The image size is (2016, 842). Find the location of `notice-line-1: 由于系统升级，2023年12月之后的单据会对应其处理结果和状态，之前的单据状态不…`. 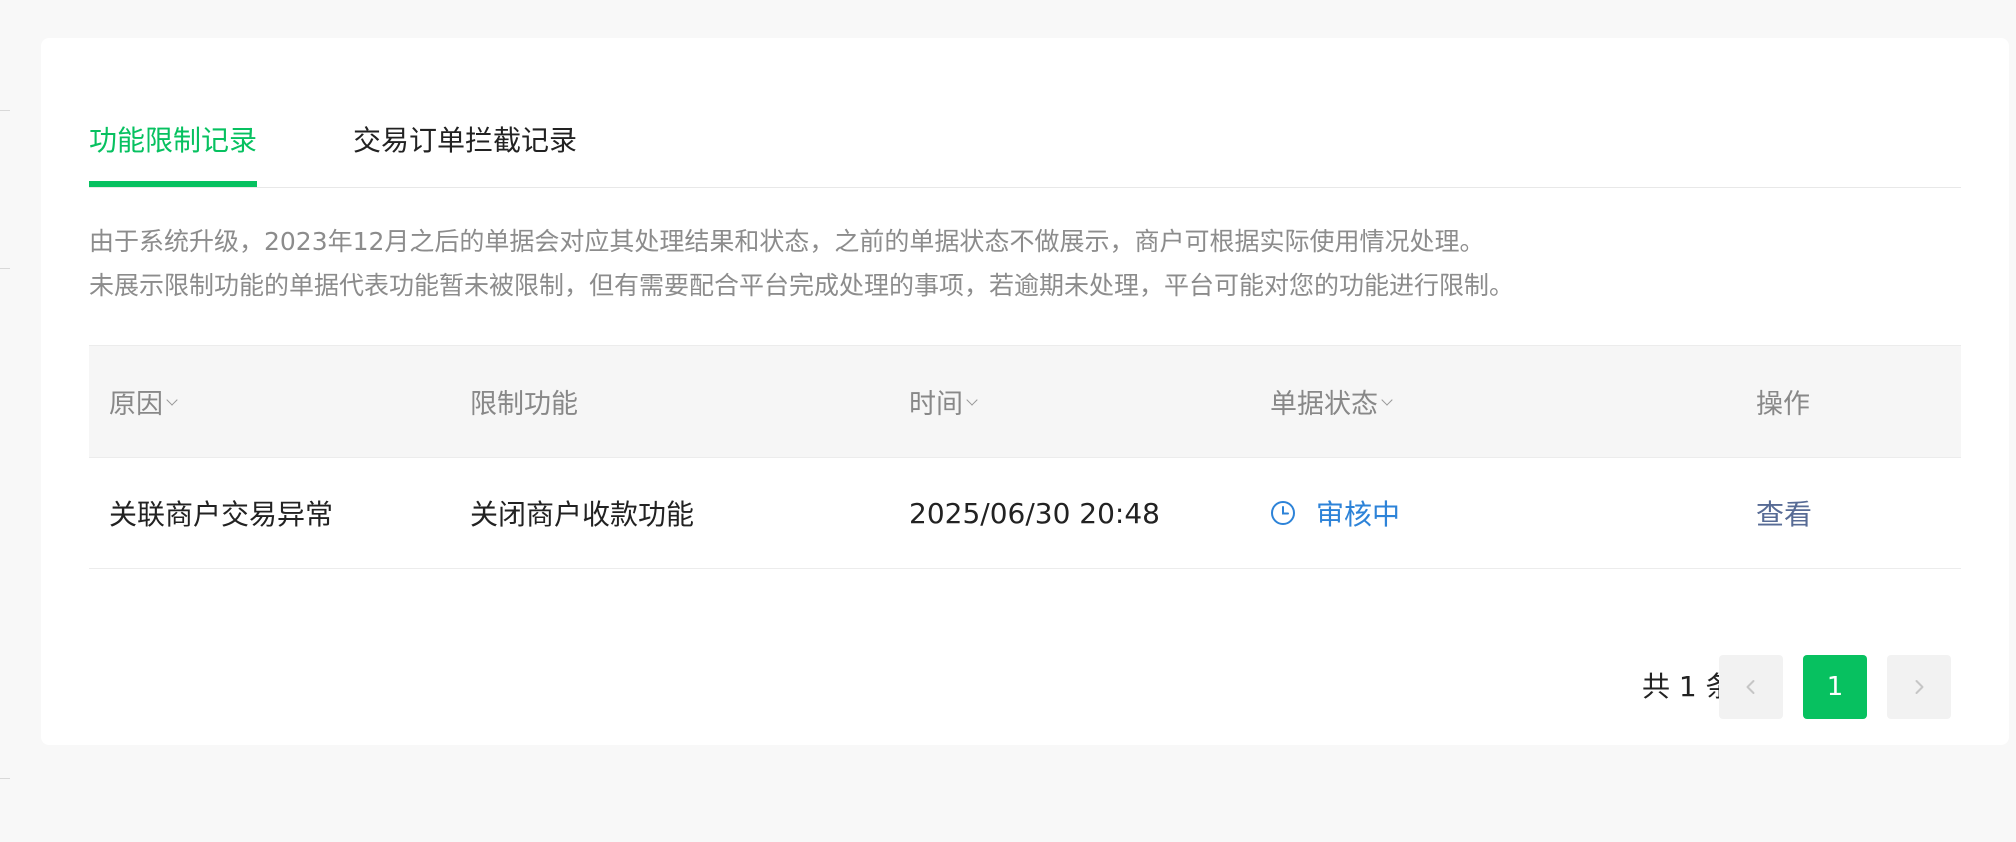

notice-line-1: 由于系统升级，2023年12月之后的单据会对应其处理结果和状态，之前的单据状态不… is located at coordinates (787, 241).